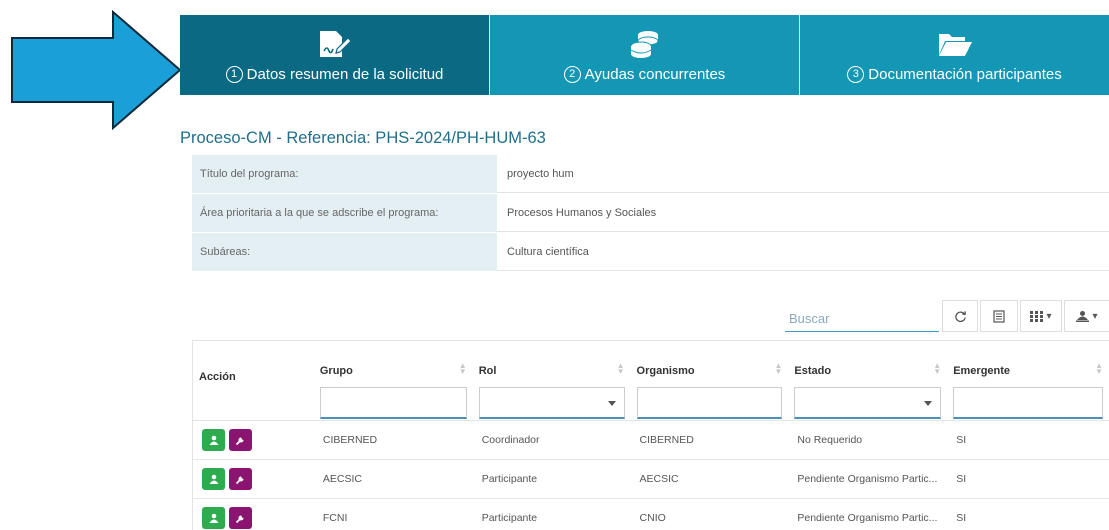 Image resolution: width=1109 pixels, height=530 pixels. I want to click on header-accion: Acción, so click(253, 380).